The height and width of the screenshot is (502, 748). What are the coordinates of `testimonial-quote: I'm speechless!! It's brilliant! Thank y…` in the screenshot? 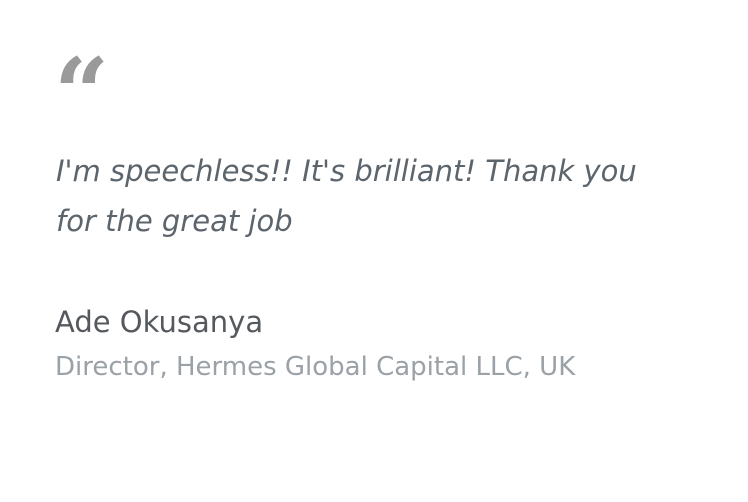 It's located at (346, 196).